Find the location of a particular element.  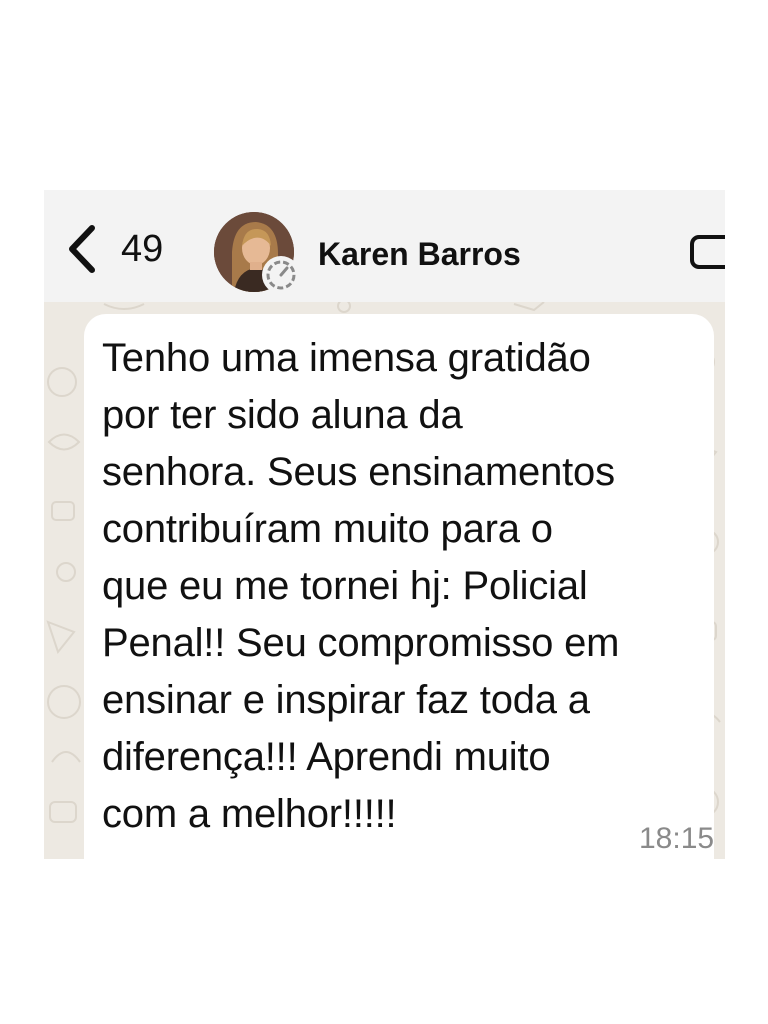

back-chevron-icon is located at coordinates (82, 249).